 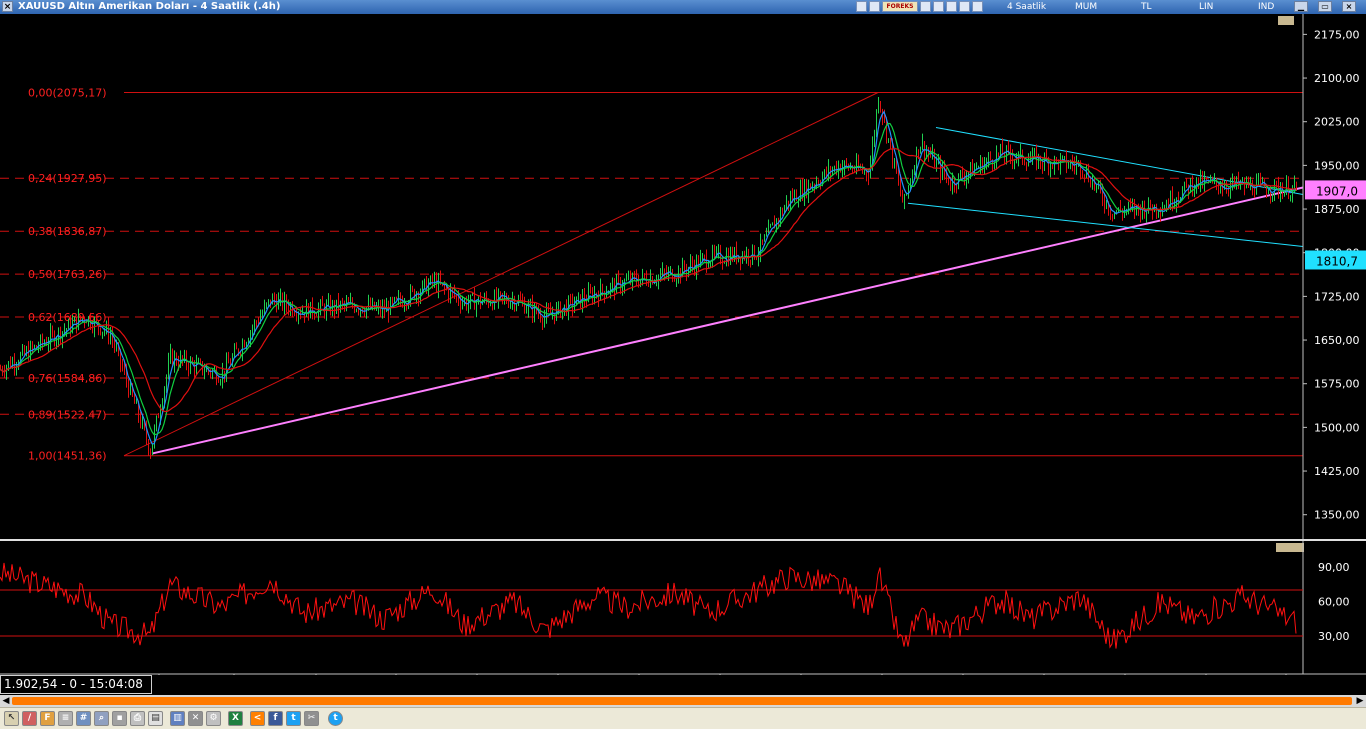 What do you see at coordinates (101, 718) in the screenshot?
I see `zoom-icon: ⌕` at bounding box center [101, 718].